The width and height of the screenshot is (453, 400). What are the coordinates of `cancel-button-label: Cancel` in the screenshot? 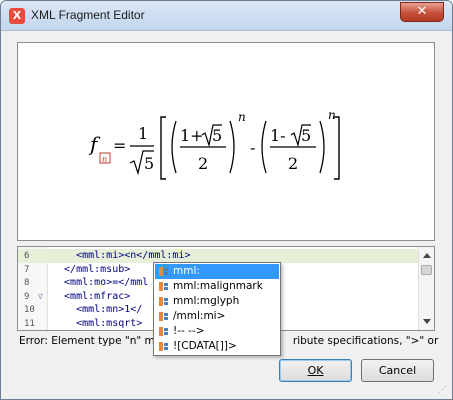 It's located at (397, 370).